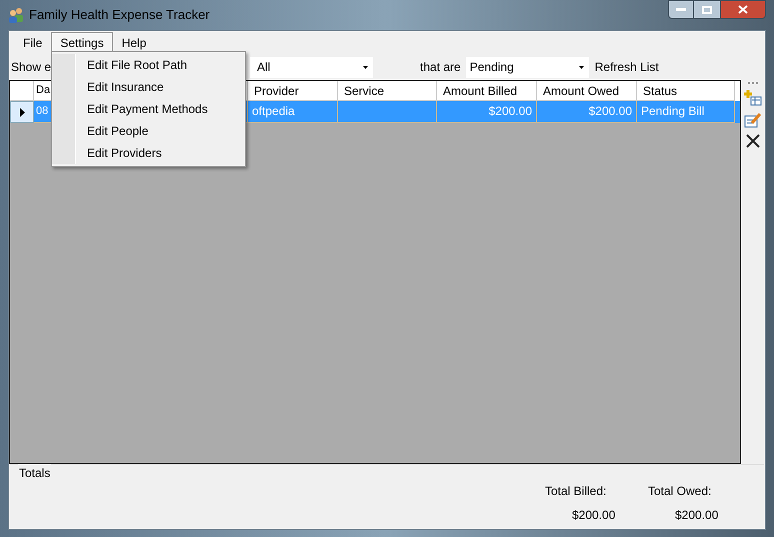 The height and width of the screenshot is (537, 774). Describe the element at coordinates (160, 109) in the screenshot. I see `menu-item: Edit Payment Methods` at that location.